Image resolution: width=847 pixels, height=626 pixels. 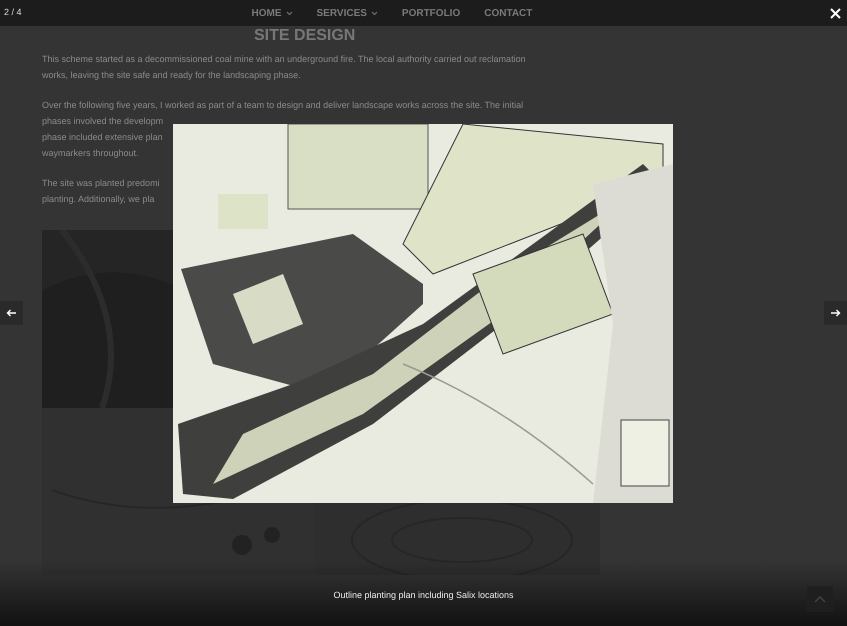 What do you see at coordinates (98, 199) in the screenshot?
I see `paragraph-line: planting. Additionally, we pla` at bounding box center [98, 199].